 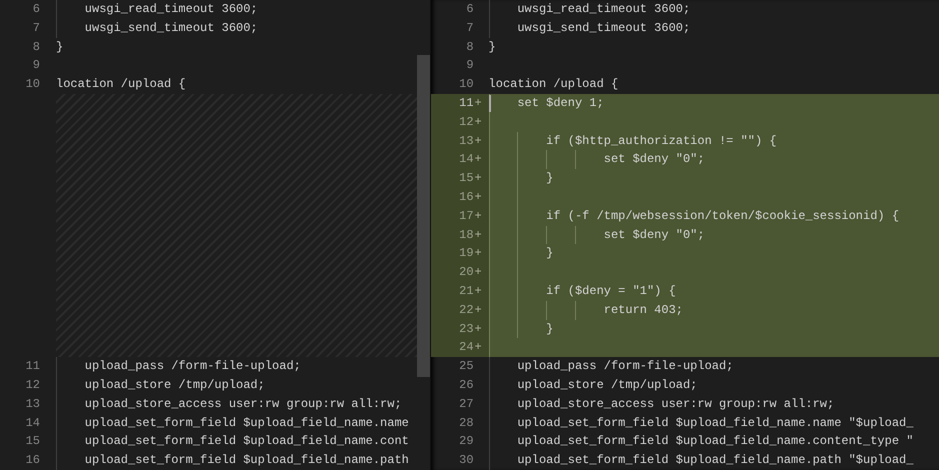 I want to click on line-number: 24, so click(x=466, y=347).